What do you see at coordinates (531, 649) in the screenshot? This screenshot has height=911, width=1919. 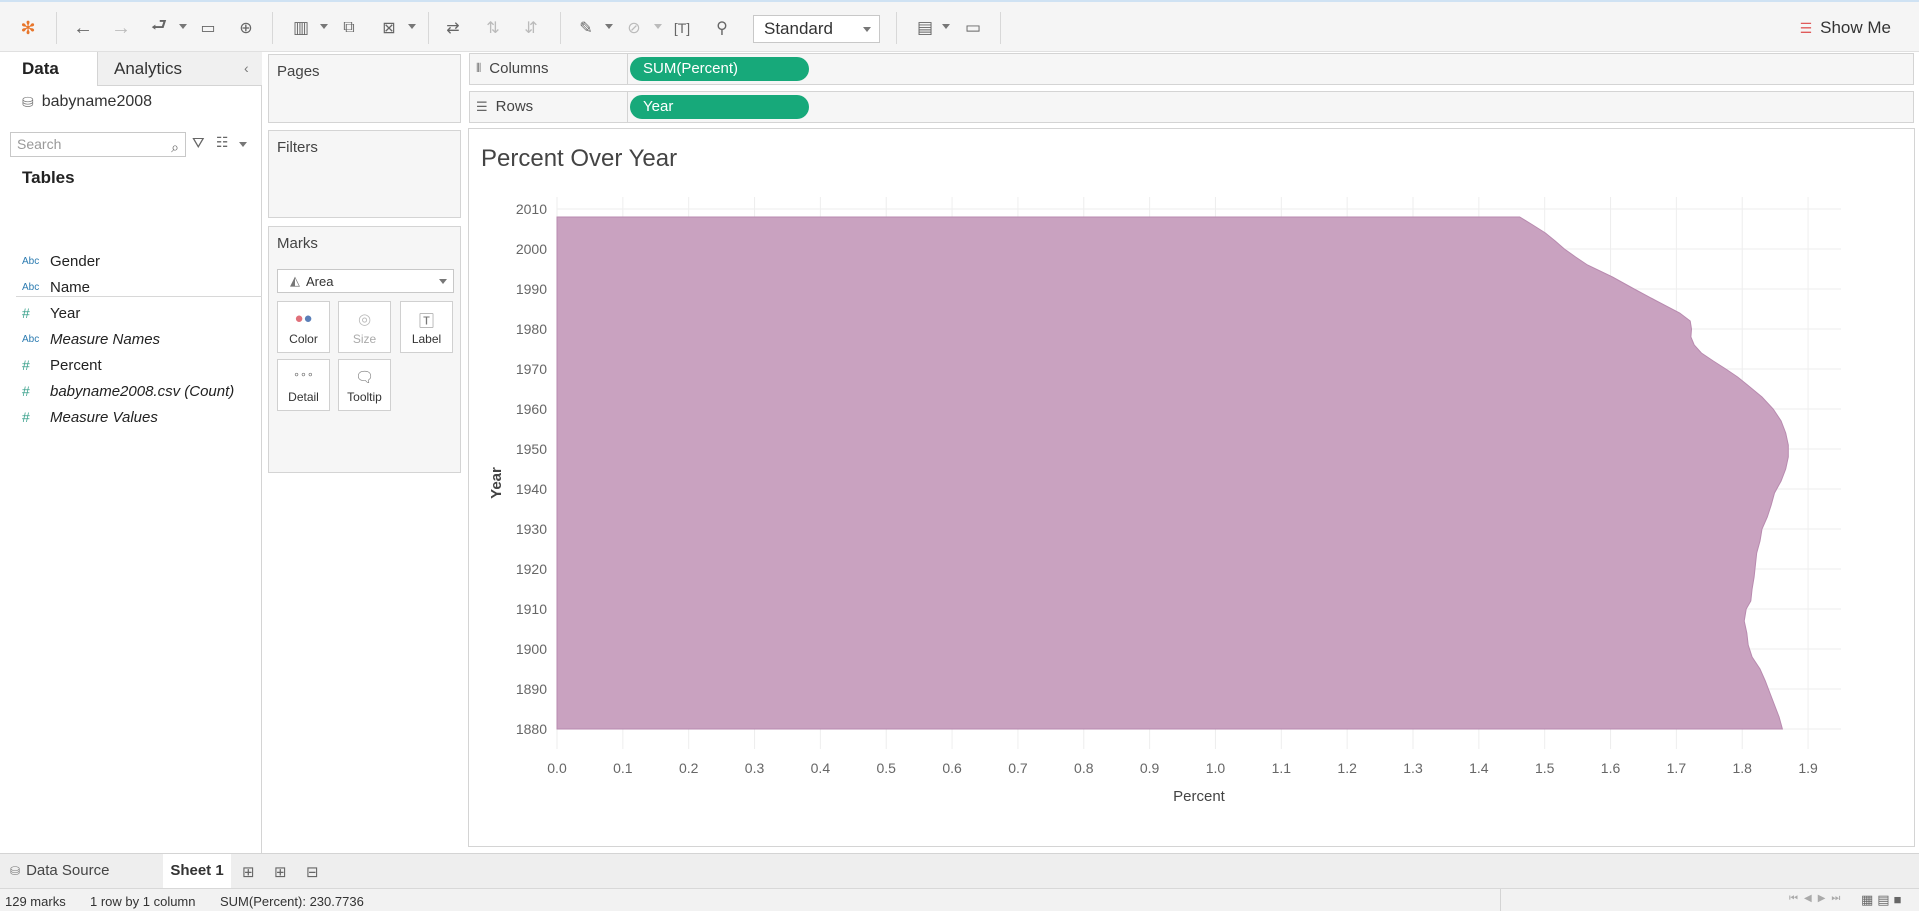 I see `y-tick-label: 1900` at bounding box center [531, 649].